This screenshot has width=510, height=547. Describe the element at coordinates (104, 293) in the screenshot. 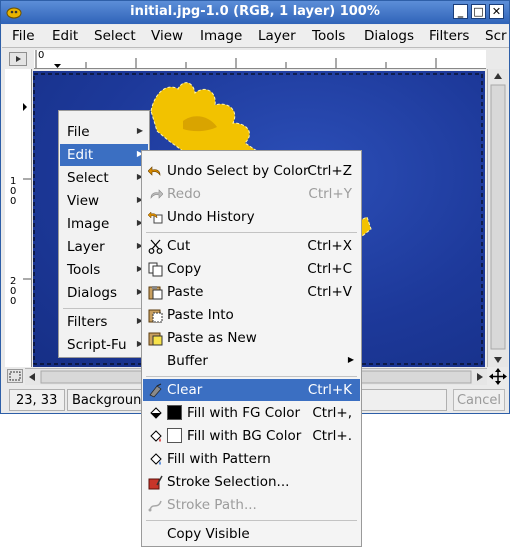

I see `context-menu-item-dialogs: Dialogs ▶` at that location.